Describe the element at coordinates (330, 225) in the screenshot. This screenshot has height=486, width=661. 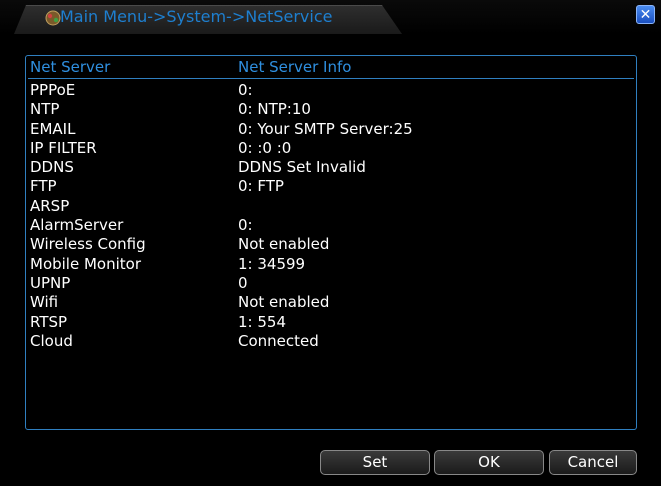
I see `table-row: AlarmServer 0:` at that location.